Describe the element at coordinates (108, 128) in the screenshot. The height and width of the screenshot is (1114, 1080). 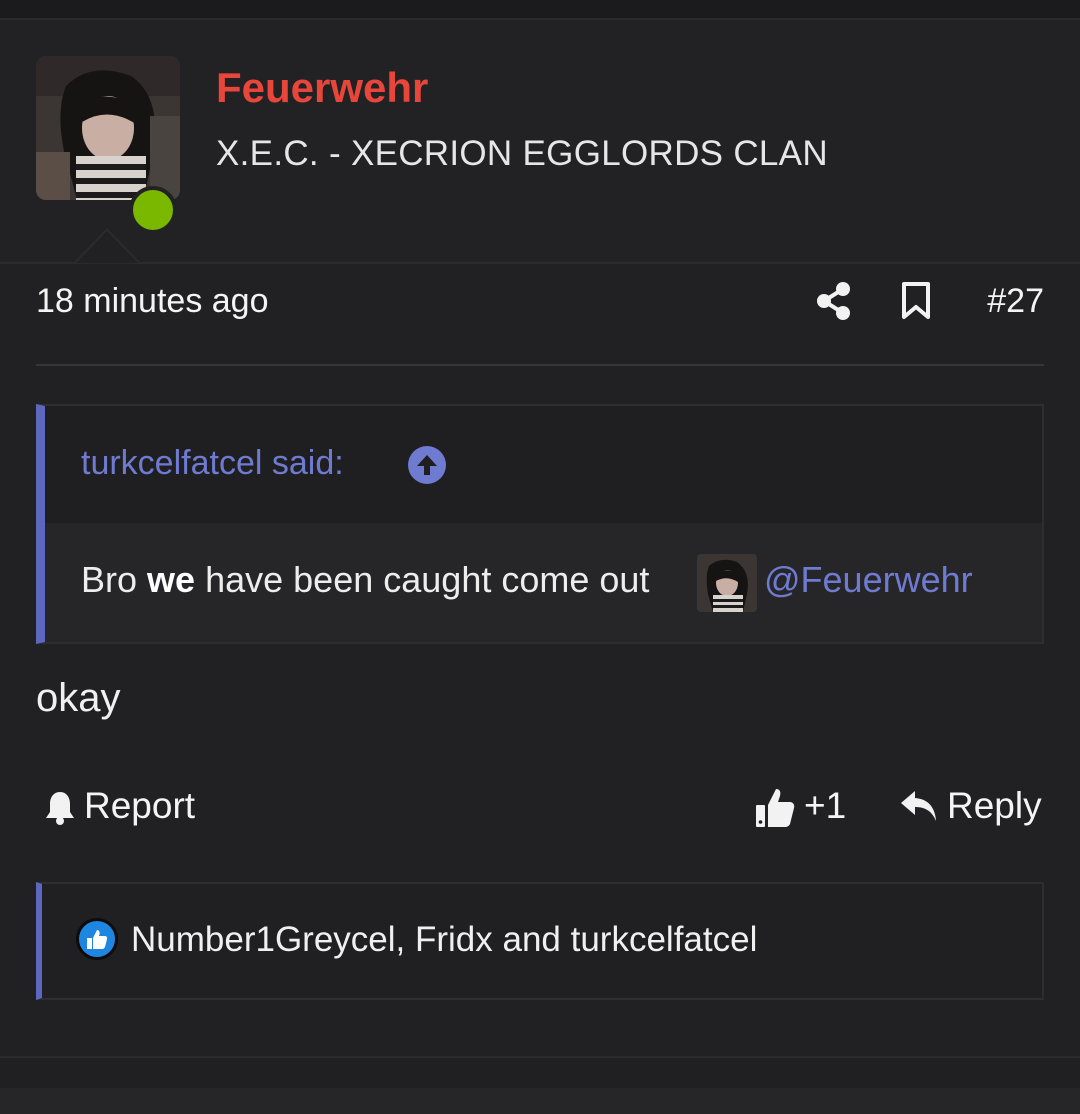
I see `avatar` at that location.